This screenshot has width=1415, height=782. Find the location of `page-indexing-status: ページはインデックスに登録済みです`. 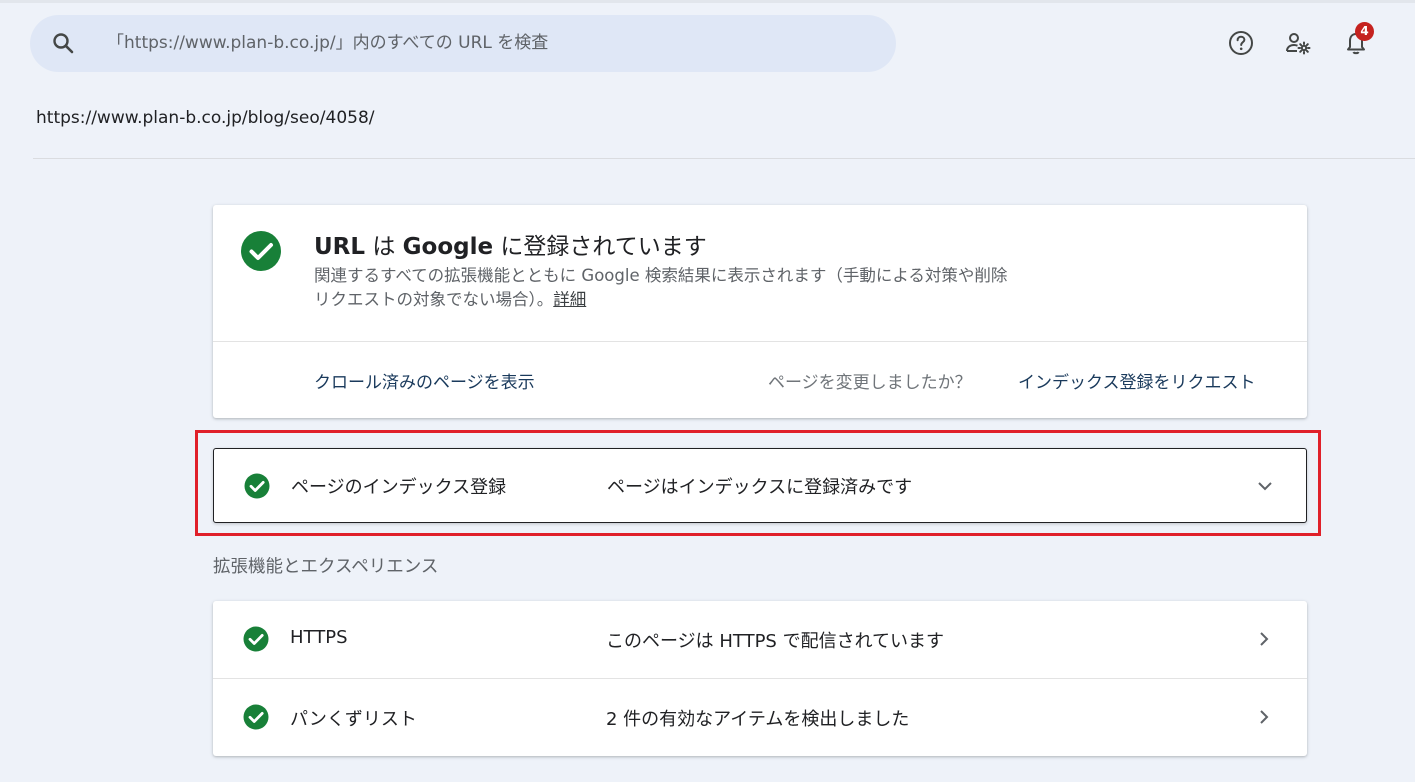

page-indexing-status: ページはインデックスに登録済みです is located at coordinates (760, 487).